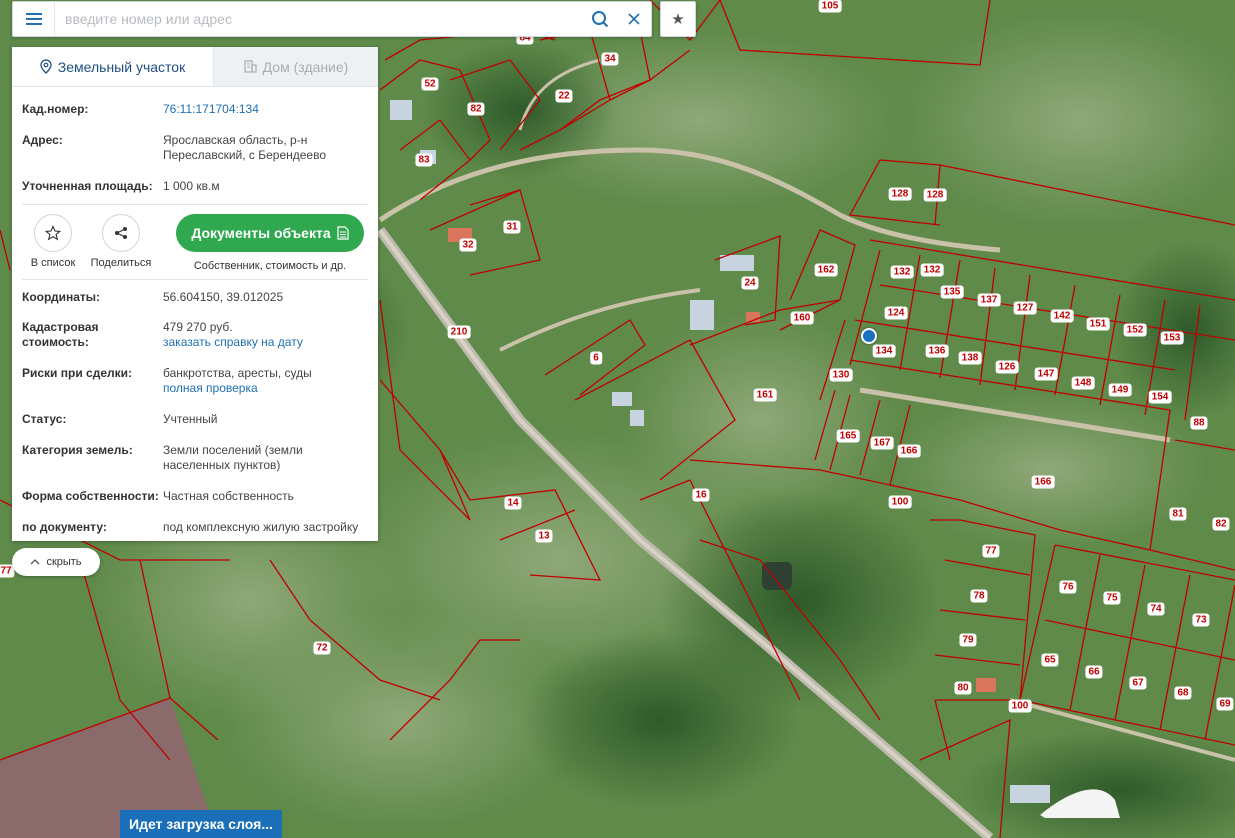  Describe the element at coordinates (1160, 397) in the screenshot. I see `parcel-label: 154` at that location.